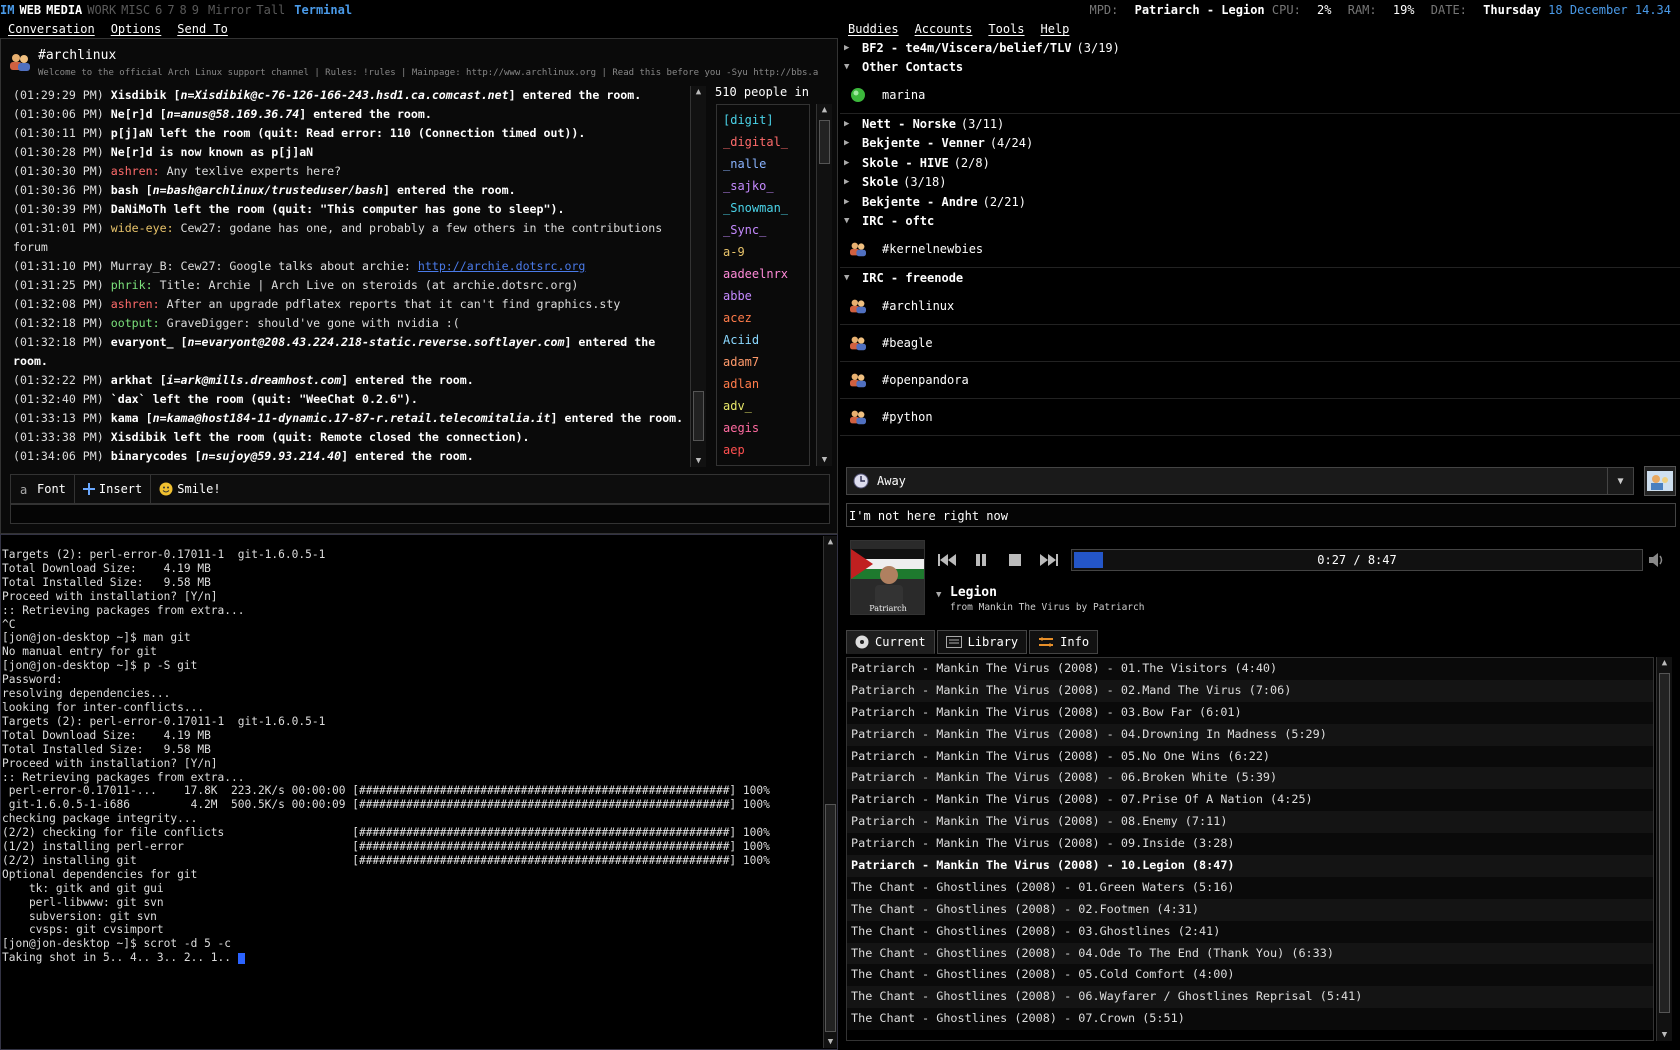 Image resolution: width=1680 pixels, height=1050 pixels. What do you see at coordinates (830, 792) in the screenshot?
I see `terminal-scrollbar: ▲ ▼` at bounding box center [830, 792].